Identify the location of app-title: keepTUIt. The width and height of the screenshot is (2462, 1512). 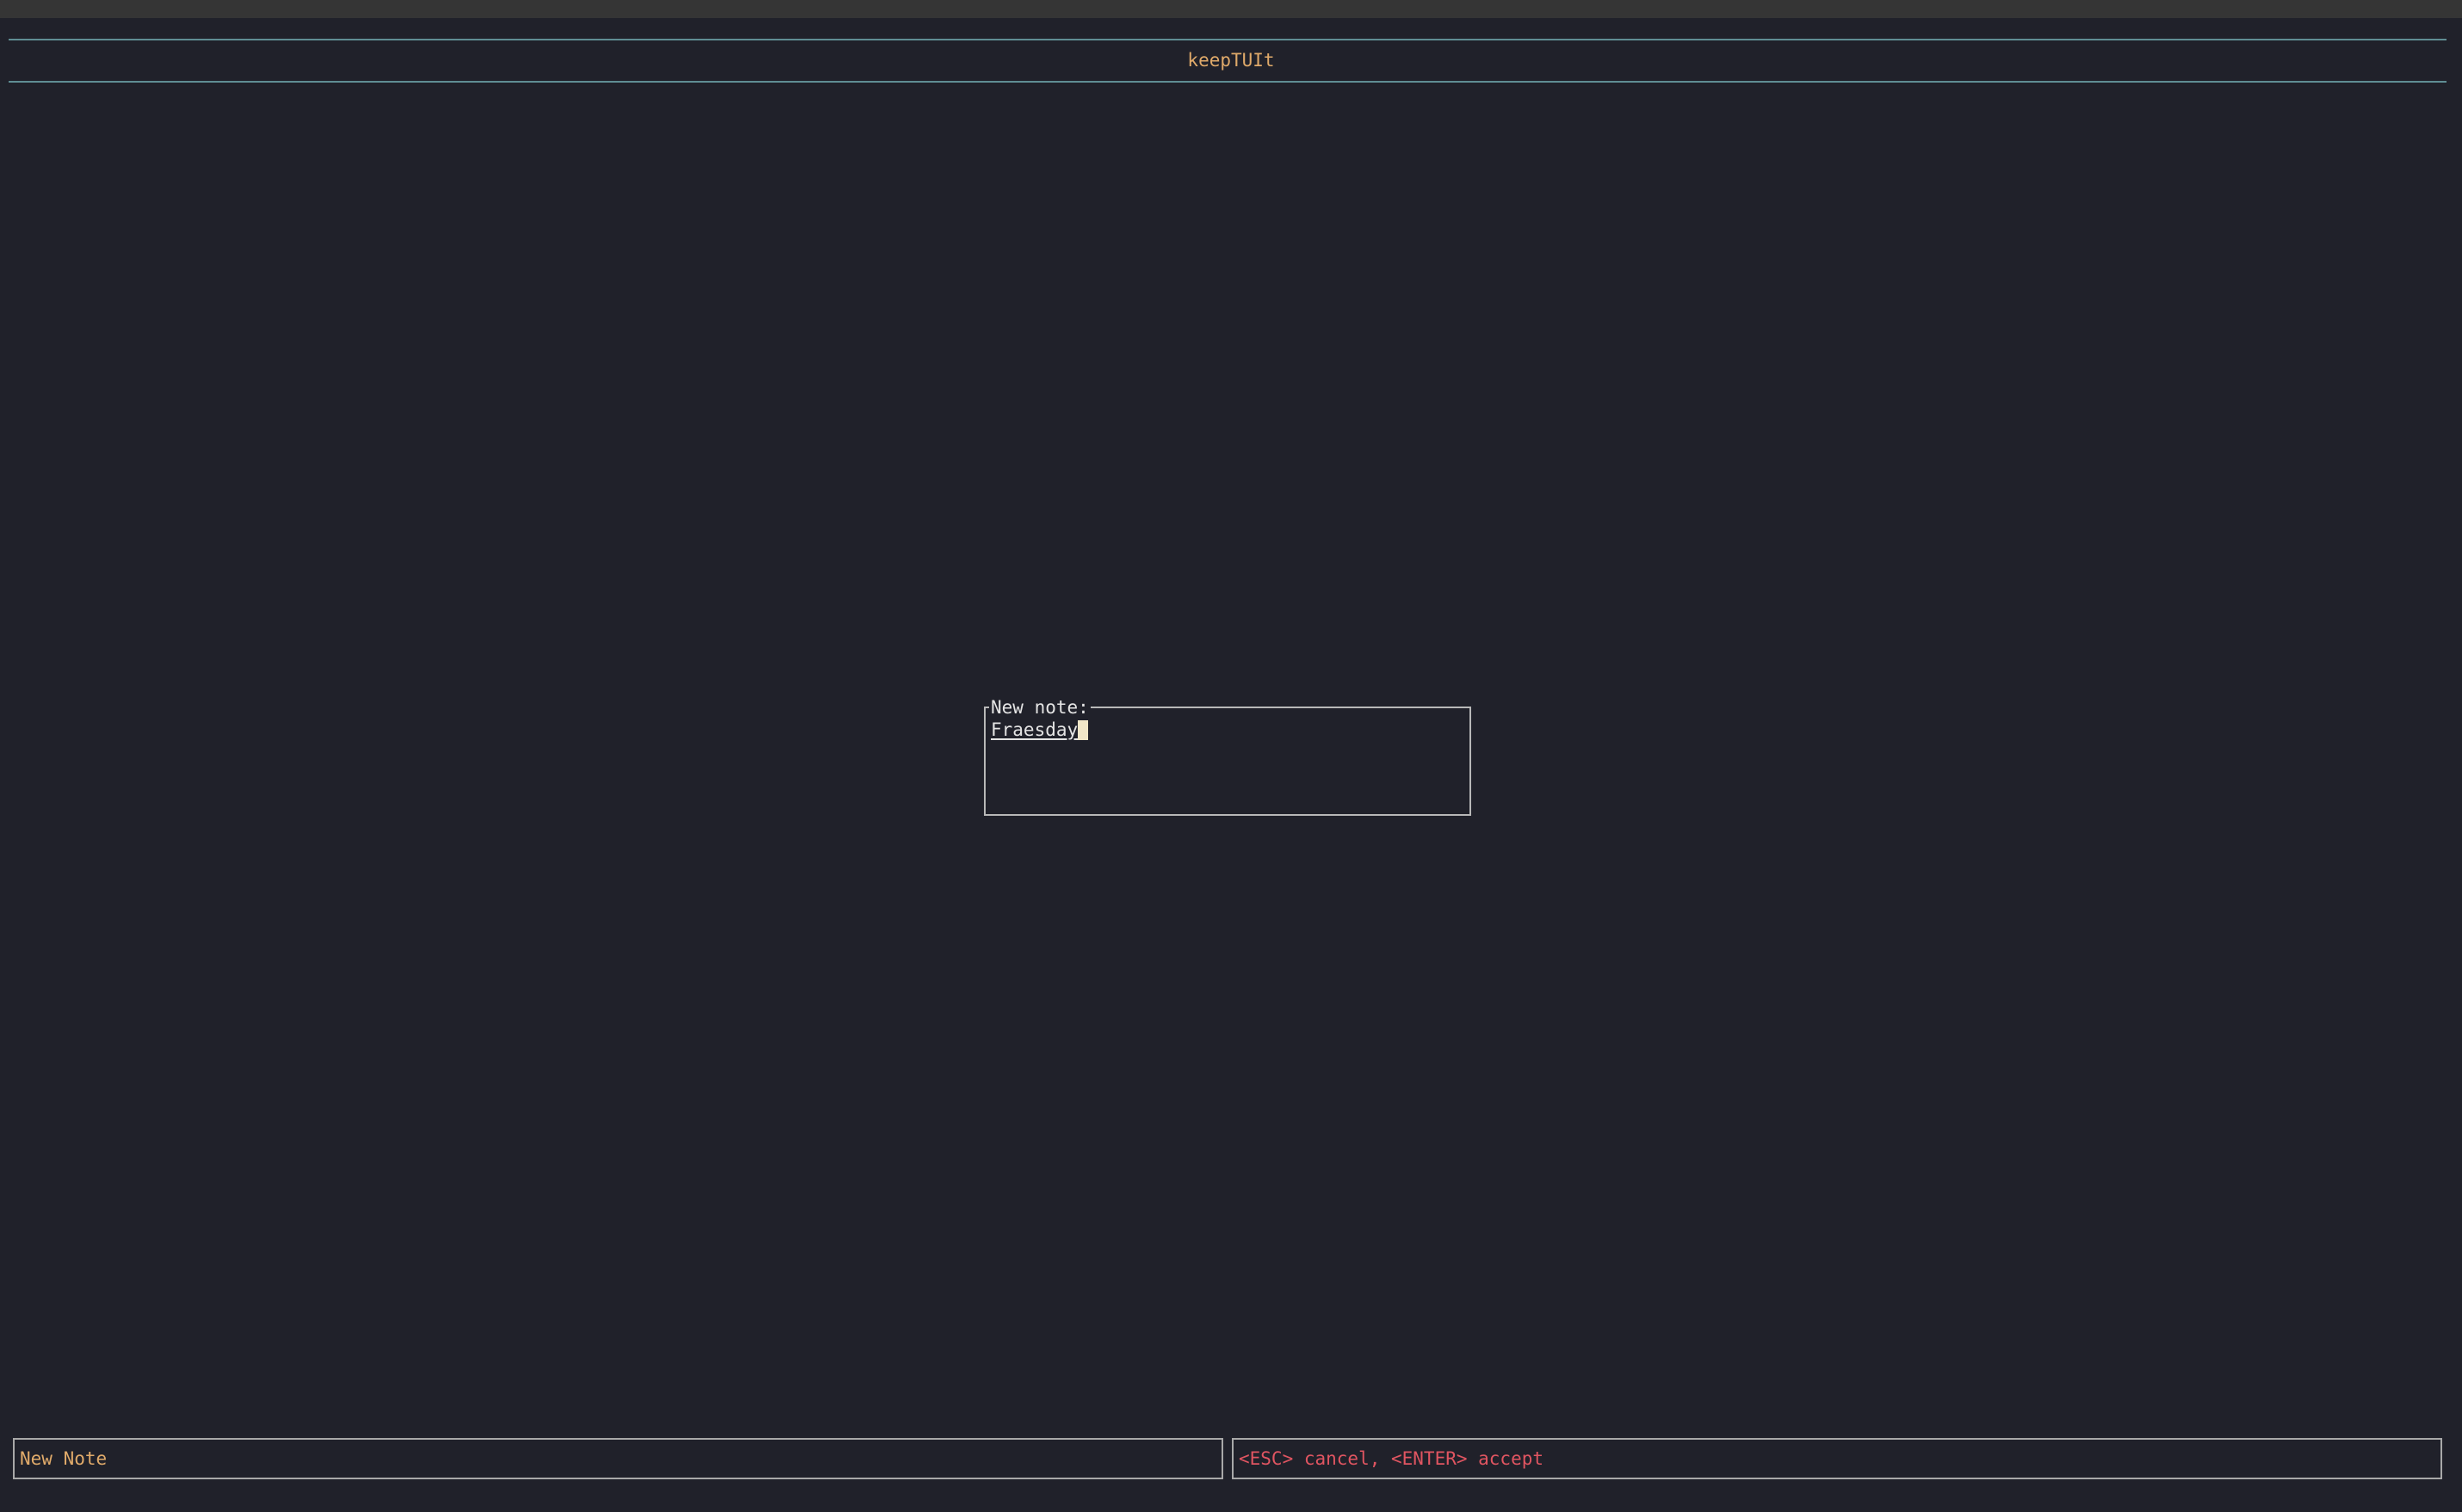
(1231, 60).